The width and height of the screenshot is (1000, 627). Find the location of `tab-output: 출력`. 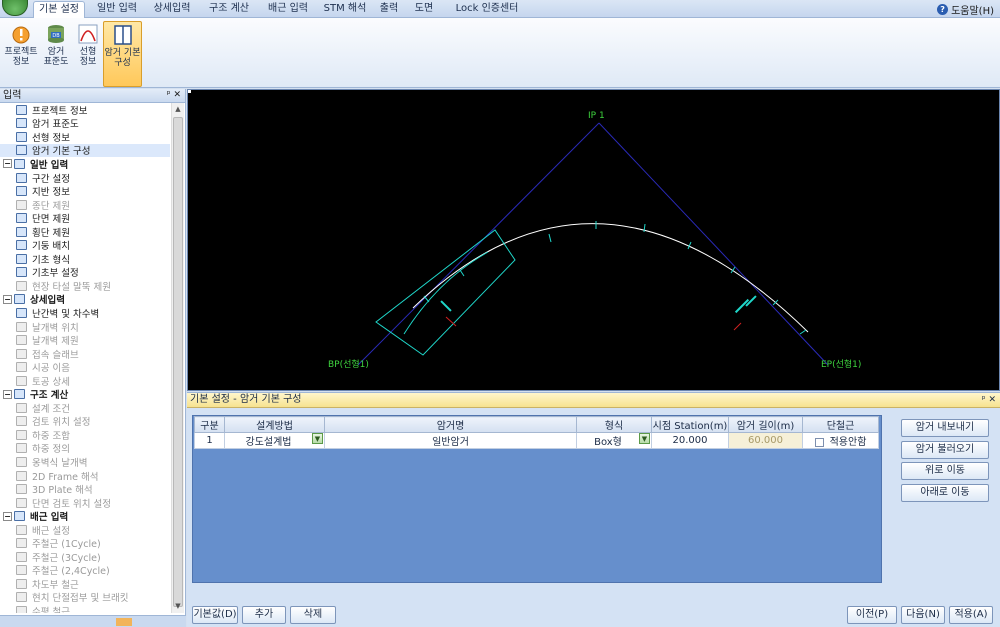

tab-output: 출력 is located at coordinates (389, 9).